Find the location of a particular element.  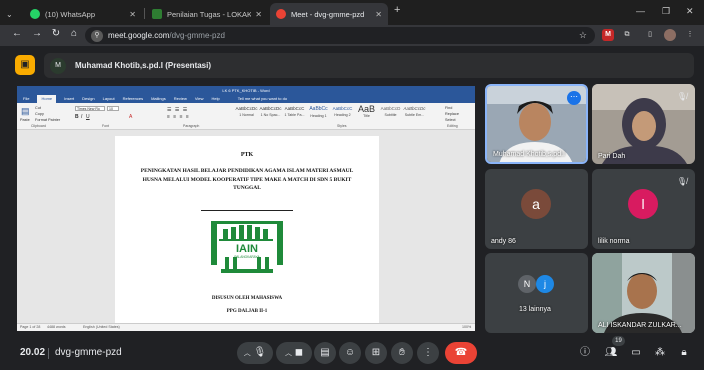

word-menu-design: Design is located at coordinates (88, 98).